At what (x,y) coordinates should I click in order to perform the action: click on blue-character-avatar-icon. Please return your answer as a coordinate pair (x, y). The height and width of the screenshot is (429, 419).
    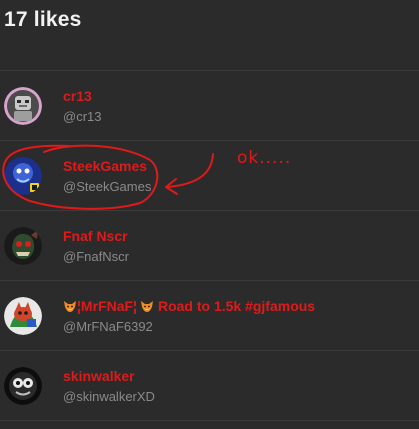
    Looking at the image, I should click on (23, 176).